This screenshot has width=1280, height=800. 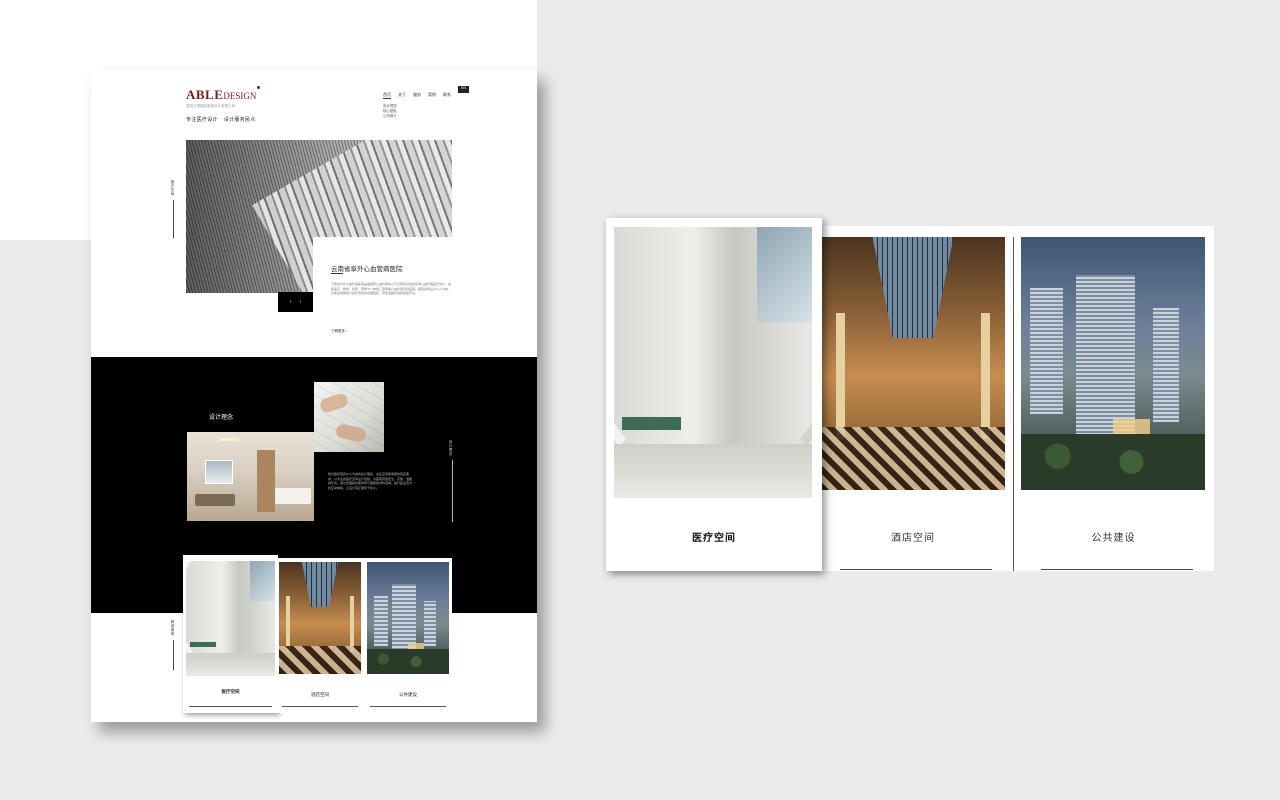 I want to click on read-more-link: 了解更多 ›, so click(x=339, y=331).